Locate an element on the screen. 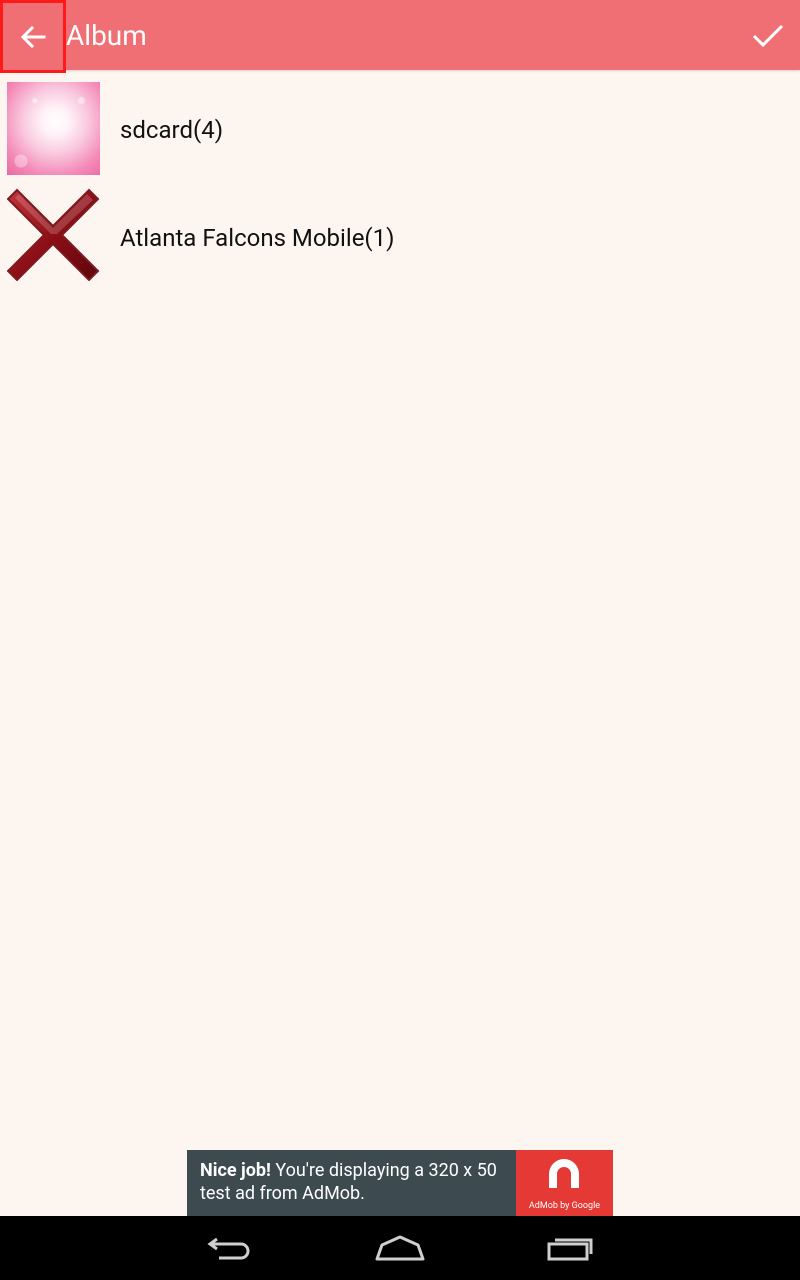  nav-home-icon is located at coordinates (400, 1248).